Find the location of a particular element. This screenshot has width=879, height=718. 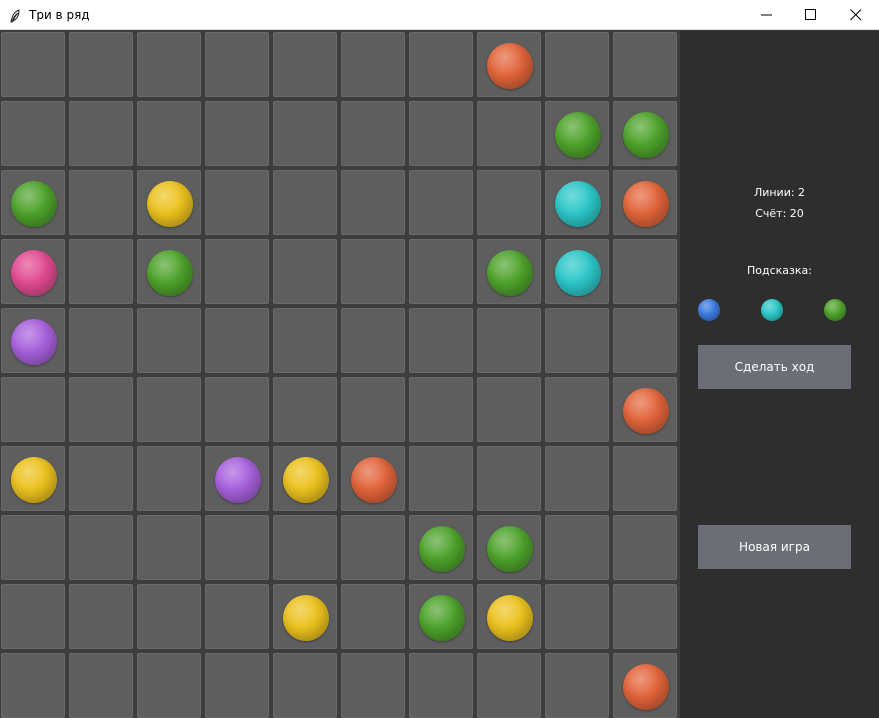

make-move-button: Сделать ход is located at coordinates (774, 367).